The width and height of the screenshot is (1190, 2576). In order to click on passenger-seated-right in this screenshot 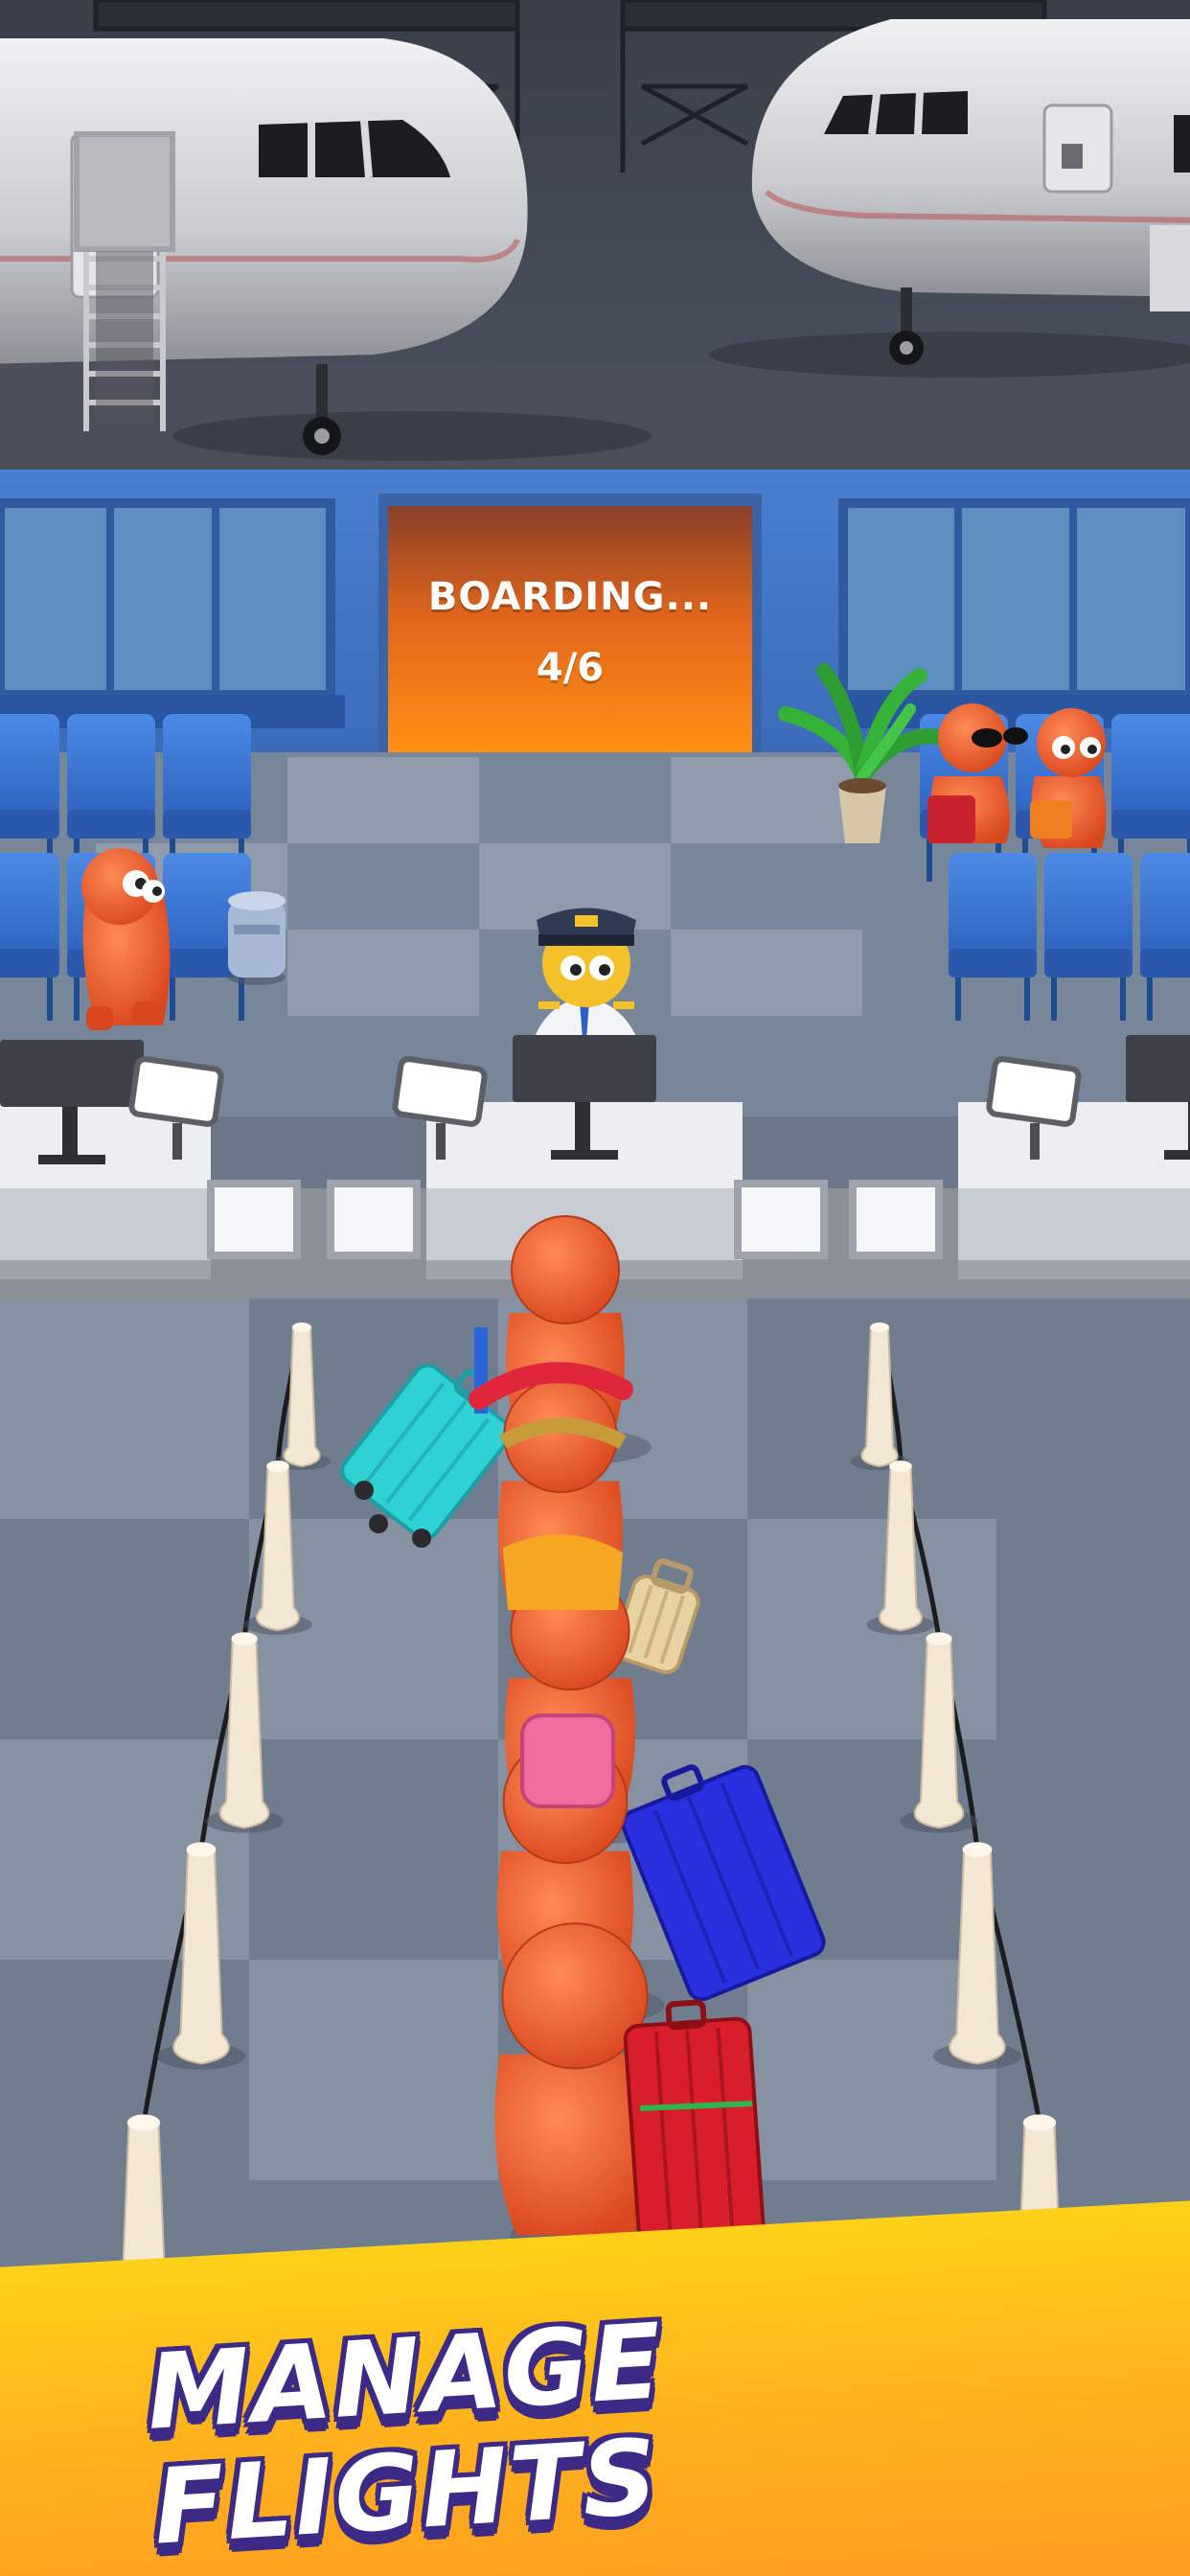, I will do `click(1069, 778)`.